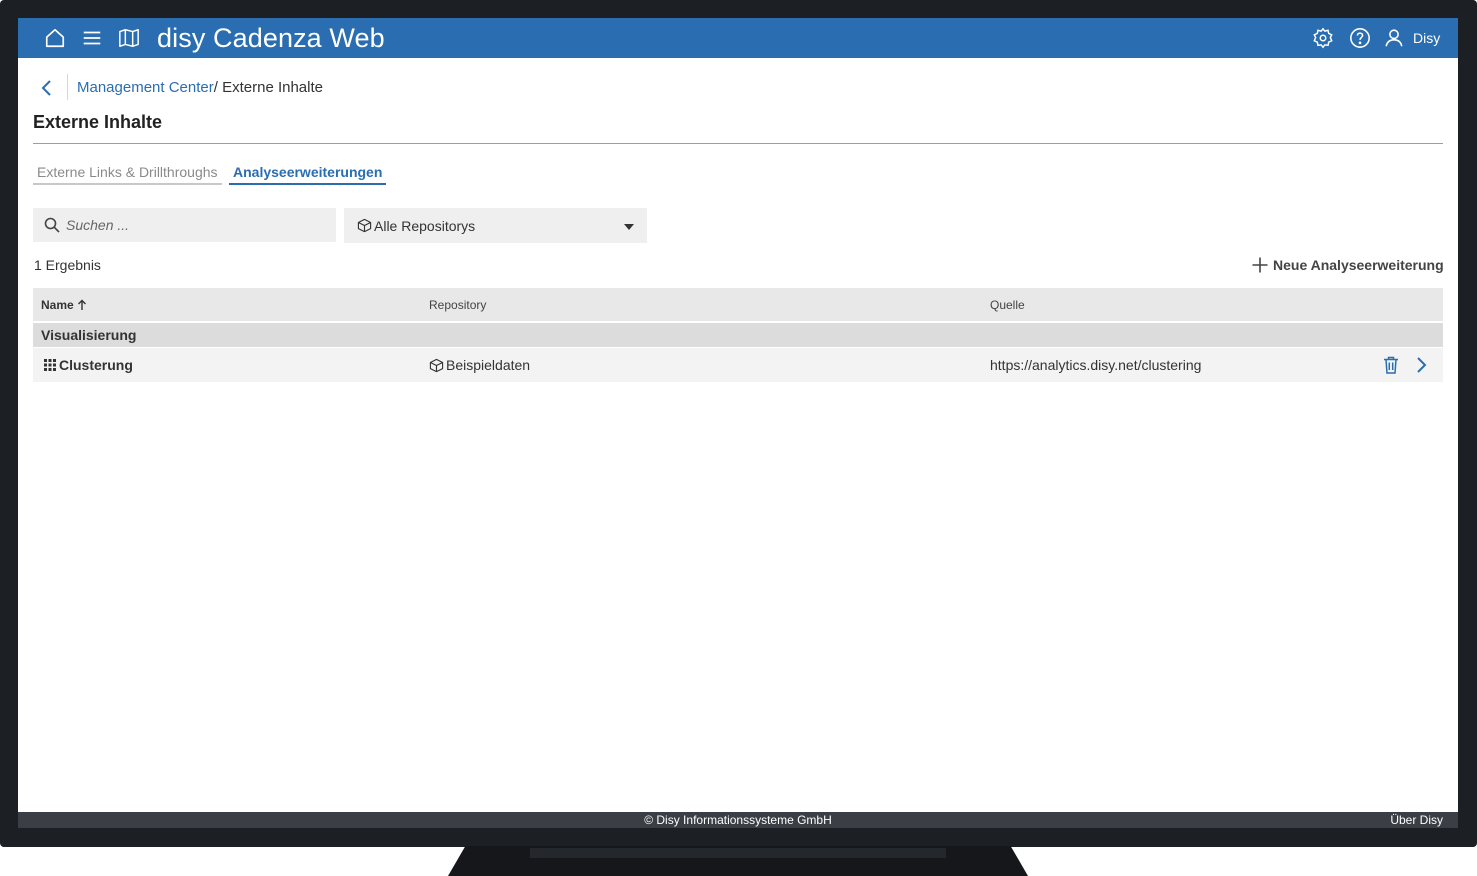  What do you see at coordinates (738, 335) in the screenshot?
I see `table-group-row: Visualisierung` at bounding box center [738, 335].